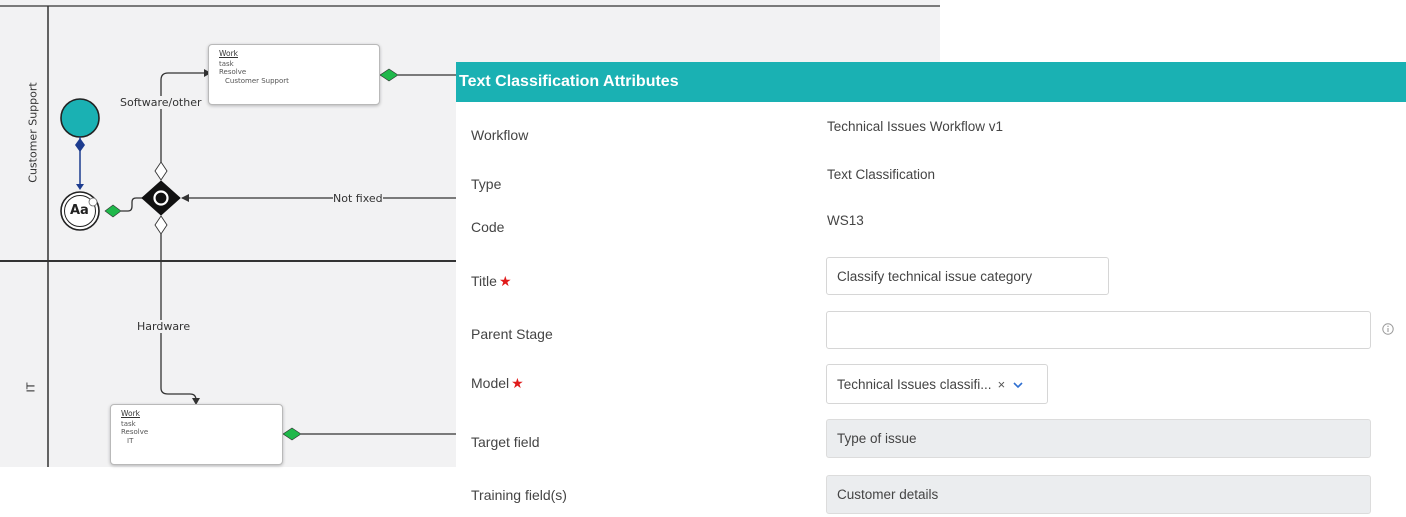 The width and height of the screenshot is (1406, 517). What do you see at coordinates (512, 334) in the screenshot?
I see `parent-stage-label: Parent Stage` at bounding box center [512, 334].